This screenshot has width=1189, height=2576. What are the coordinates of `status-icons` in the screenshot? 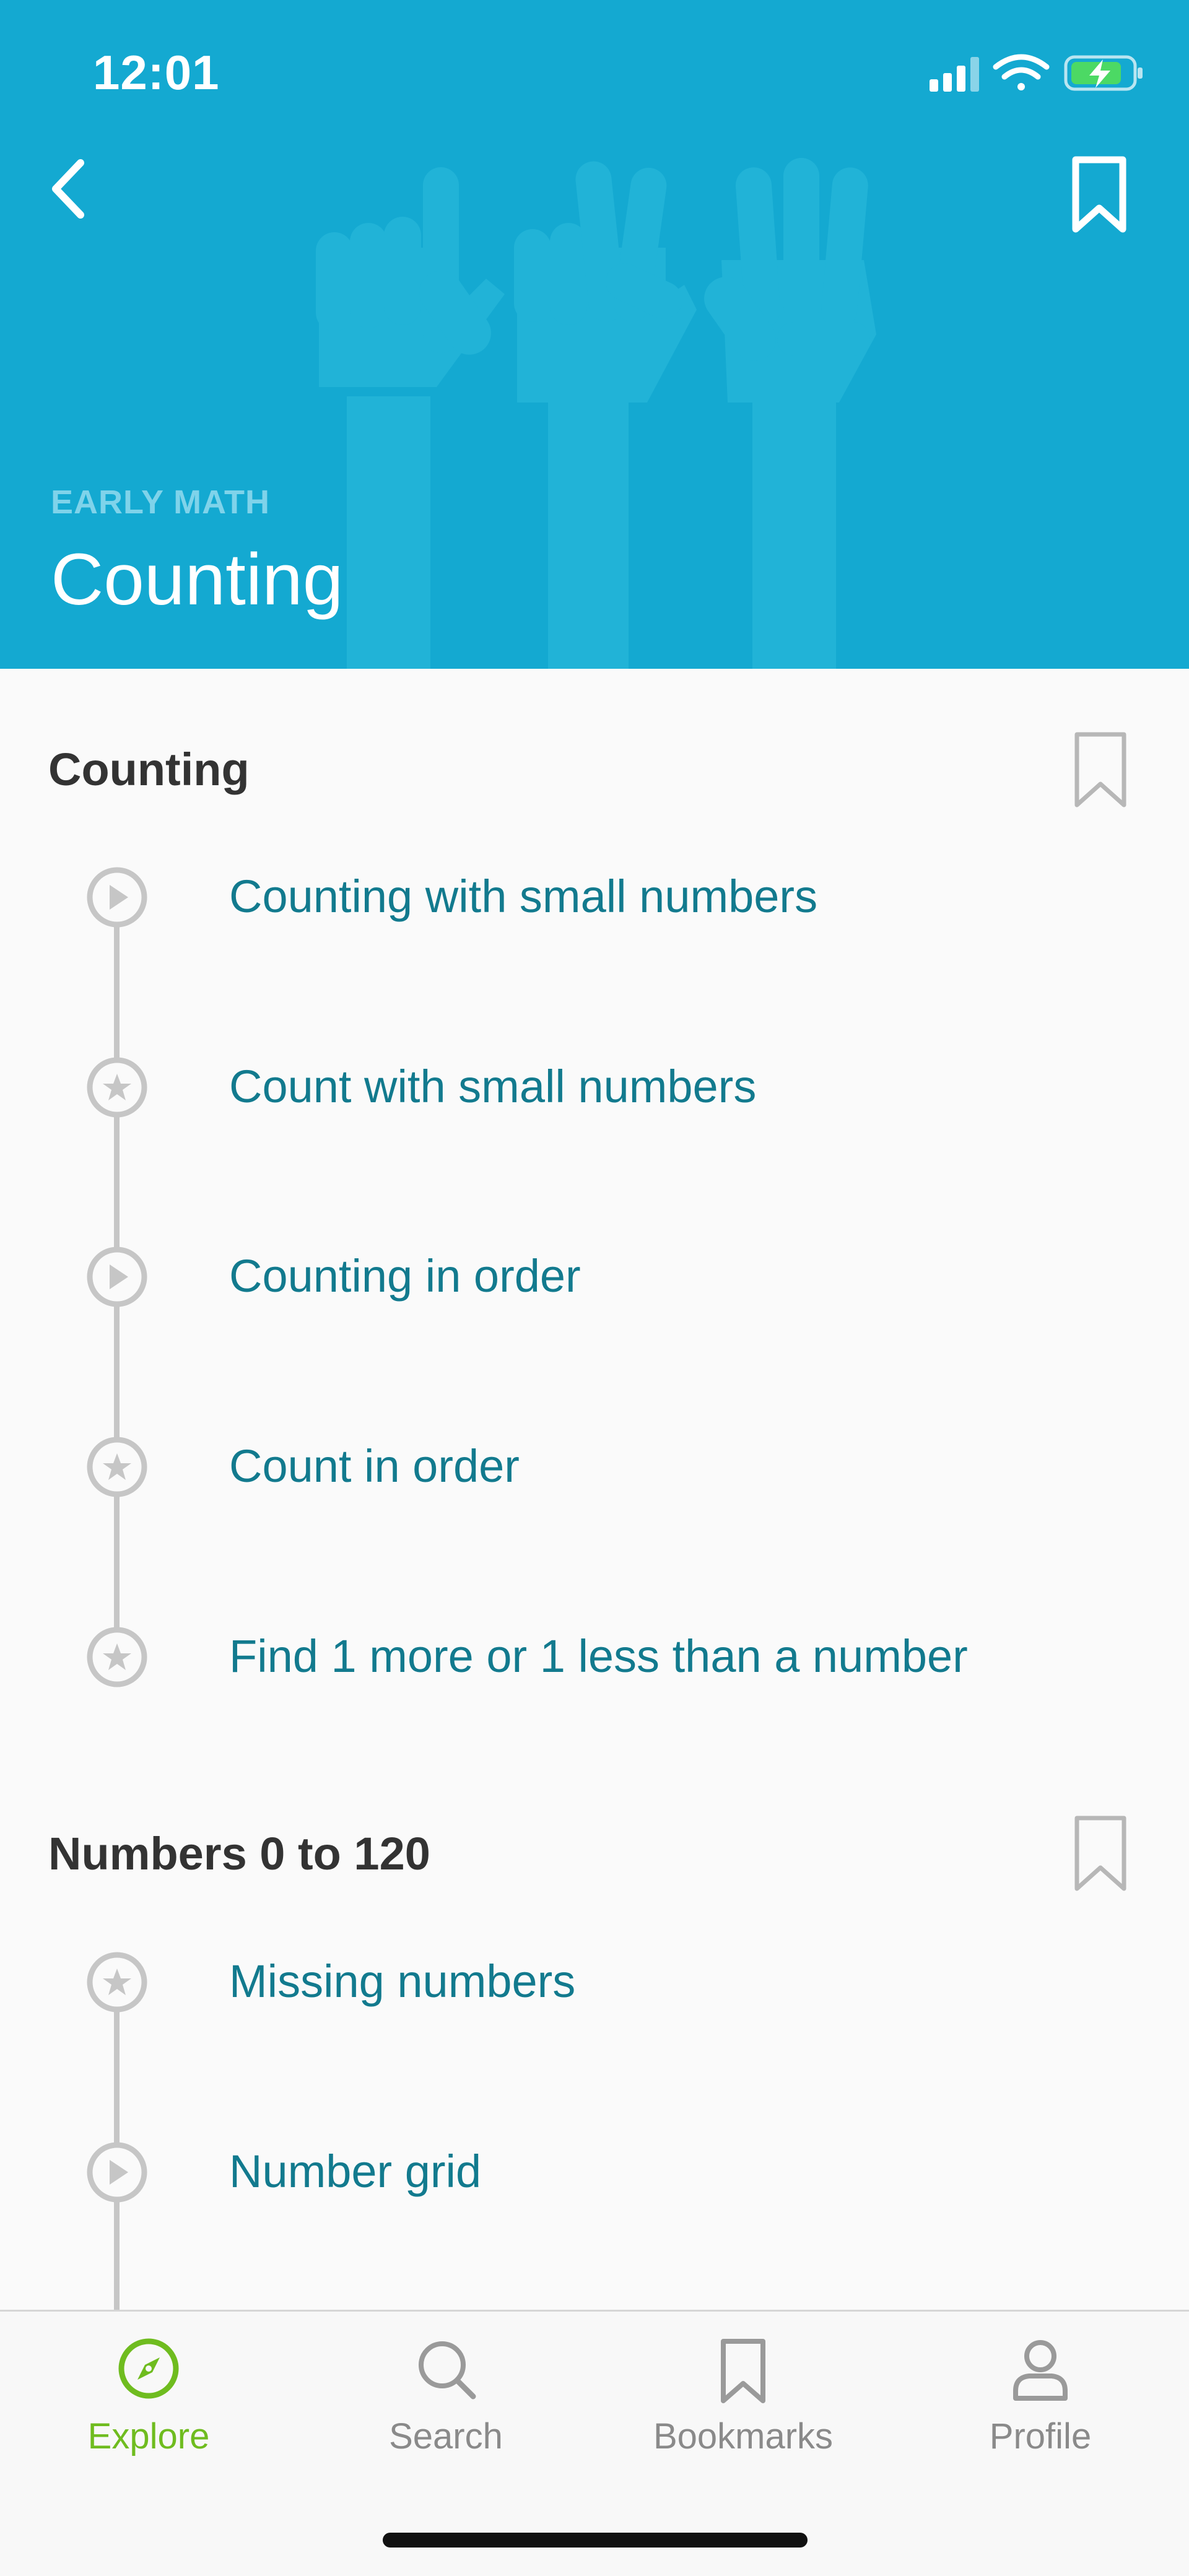 It's located at (1036, 73).